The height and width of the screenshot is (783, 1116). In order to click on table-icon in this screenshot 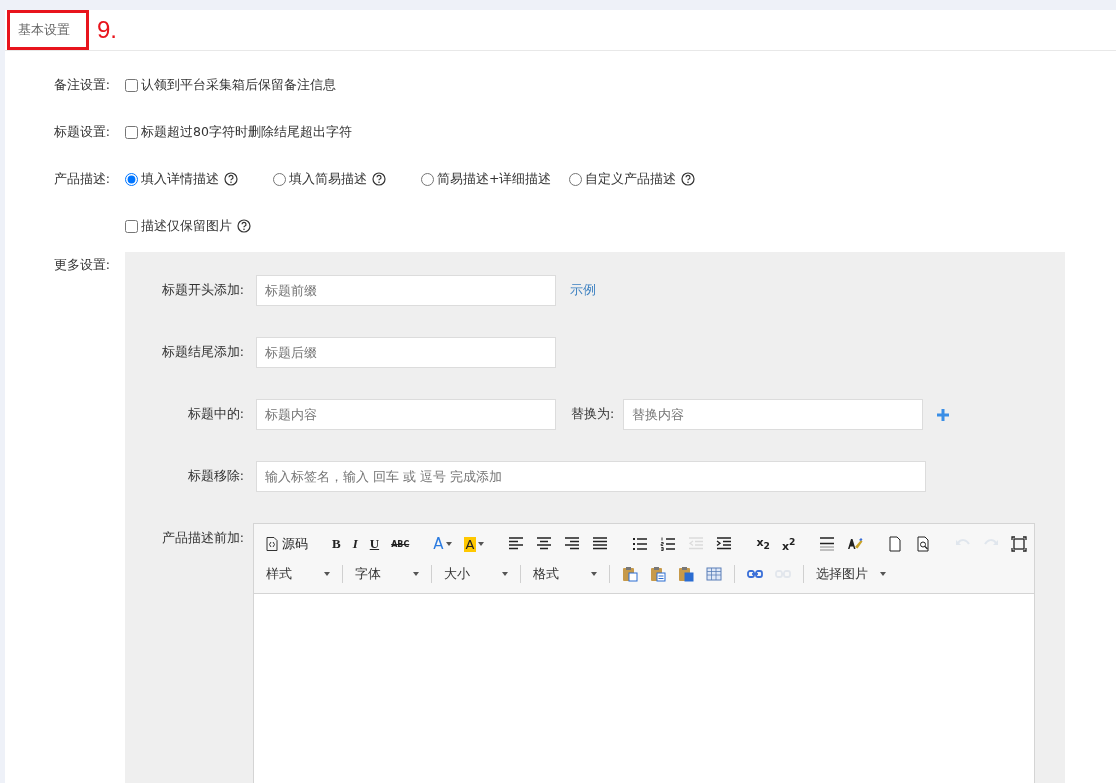, I will do `click(714, 574)`.